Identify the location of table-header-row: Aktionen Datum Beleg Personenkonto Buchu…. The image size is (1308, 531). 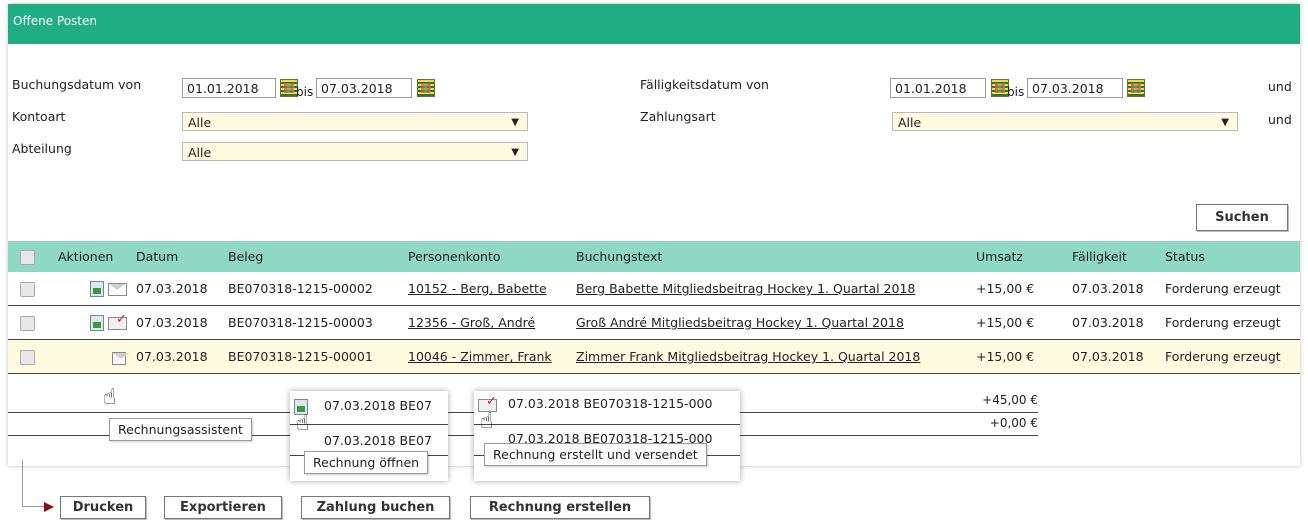
(654, 256).